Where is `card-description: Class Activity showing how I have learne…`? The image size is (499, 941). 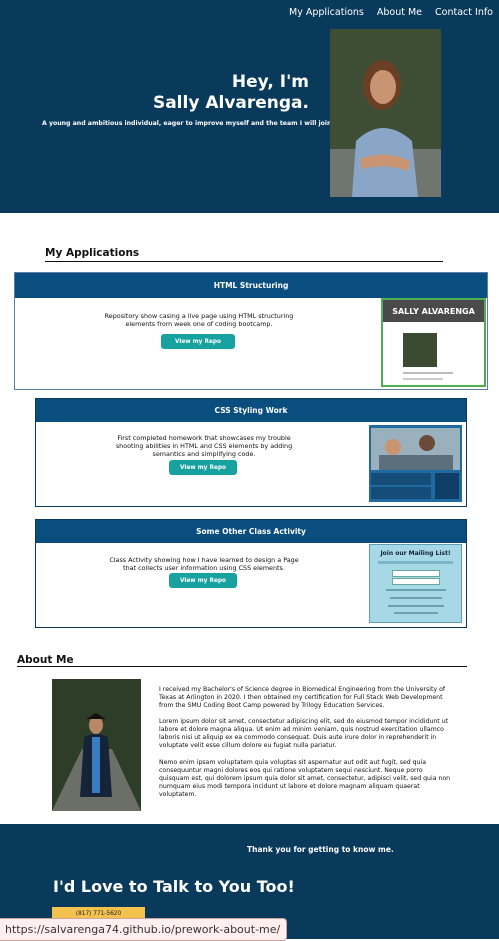
card-description: Class Activity showing how I have learne… is located at coordinates (204, 564).